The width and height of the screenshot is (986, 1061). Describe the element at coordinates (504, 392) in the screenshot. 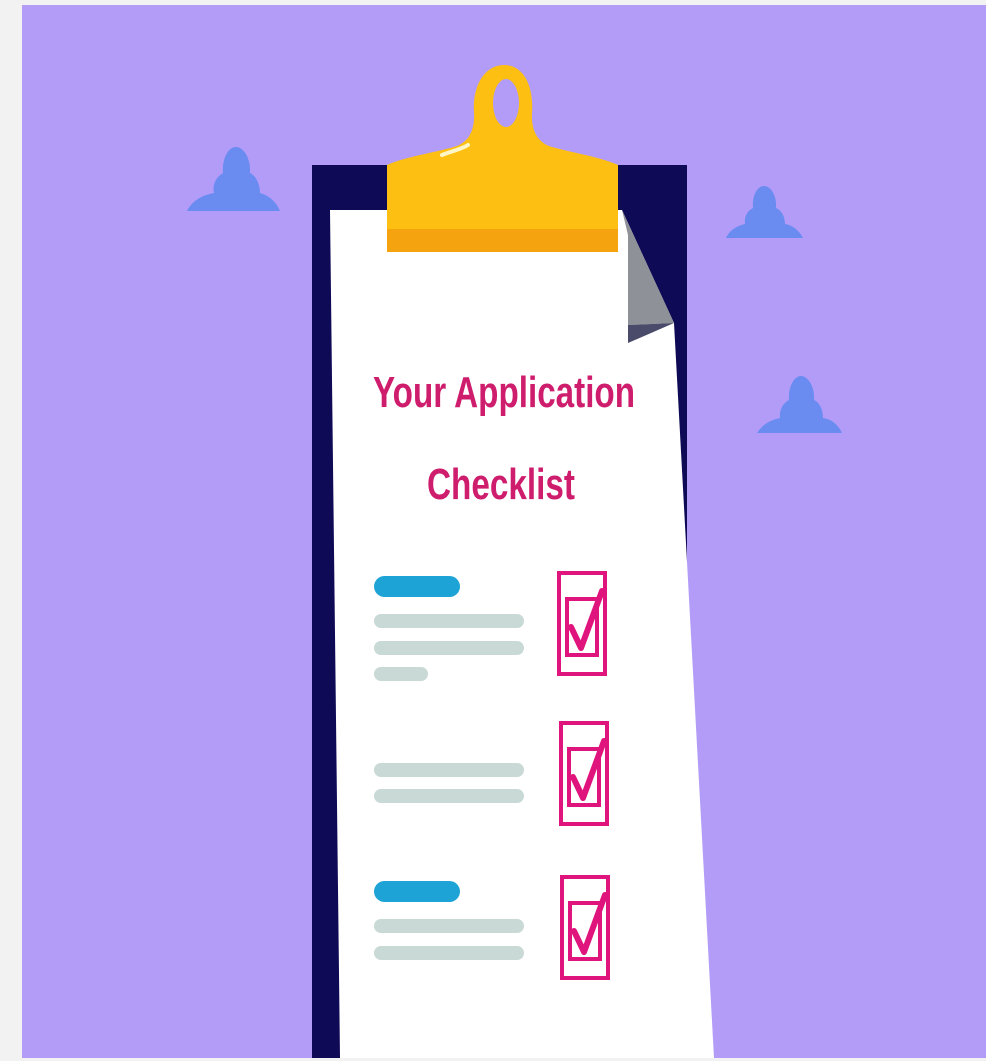

I see `checklist-title-line-1: Your Application` at that location.